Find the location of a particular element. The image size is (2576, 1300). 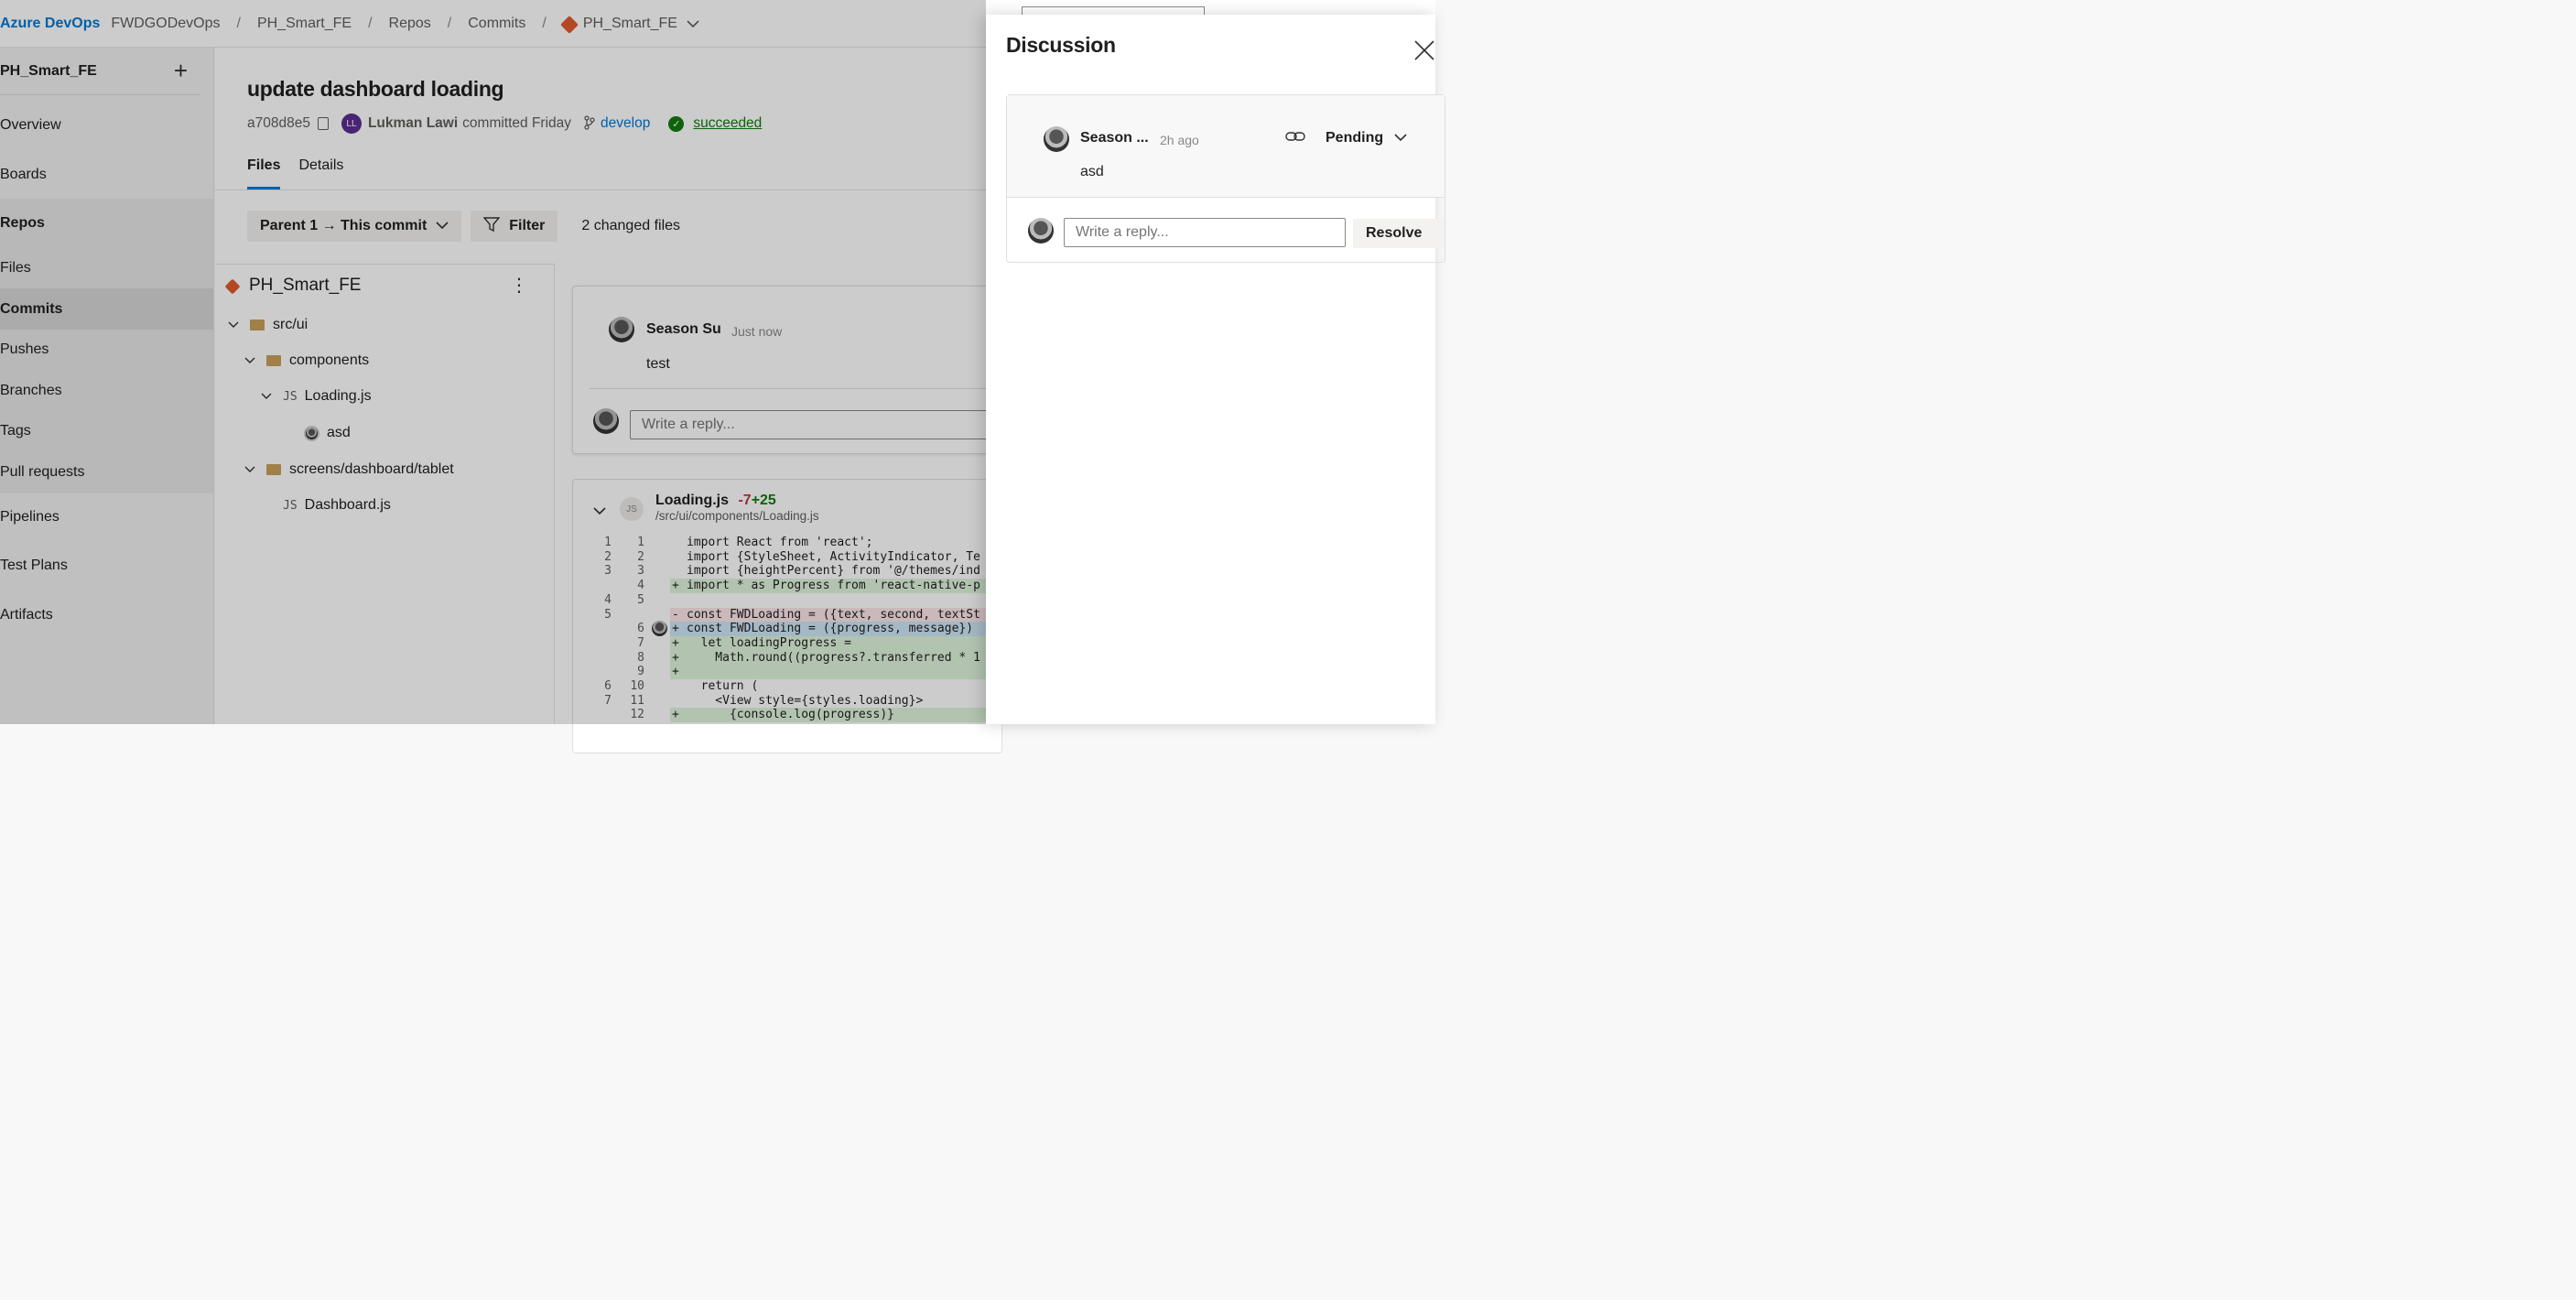

commit-tabs: Files Details is located at coordinates (305, 173).